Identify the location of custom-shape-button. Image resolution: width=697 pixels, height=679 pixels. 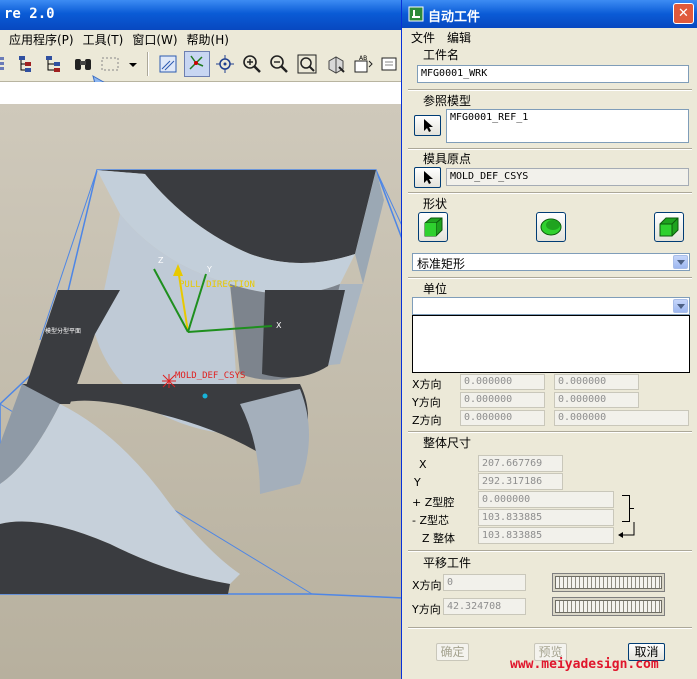
(669, 227).